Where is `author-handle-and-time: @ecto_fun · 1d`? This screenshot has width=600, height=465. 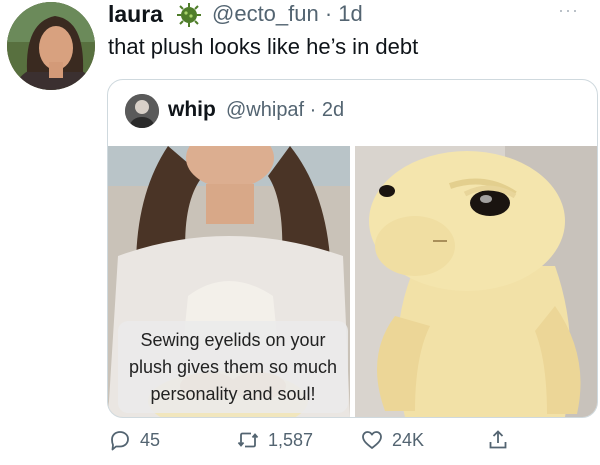 author-handle-and-time: @ecto_fun · 1d is located at coordinates (287, 14).